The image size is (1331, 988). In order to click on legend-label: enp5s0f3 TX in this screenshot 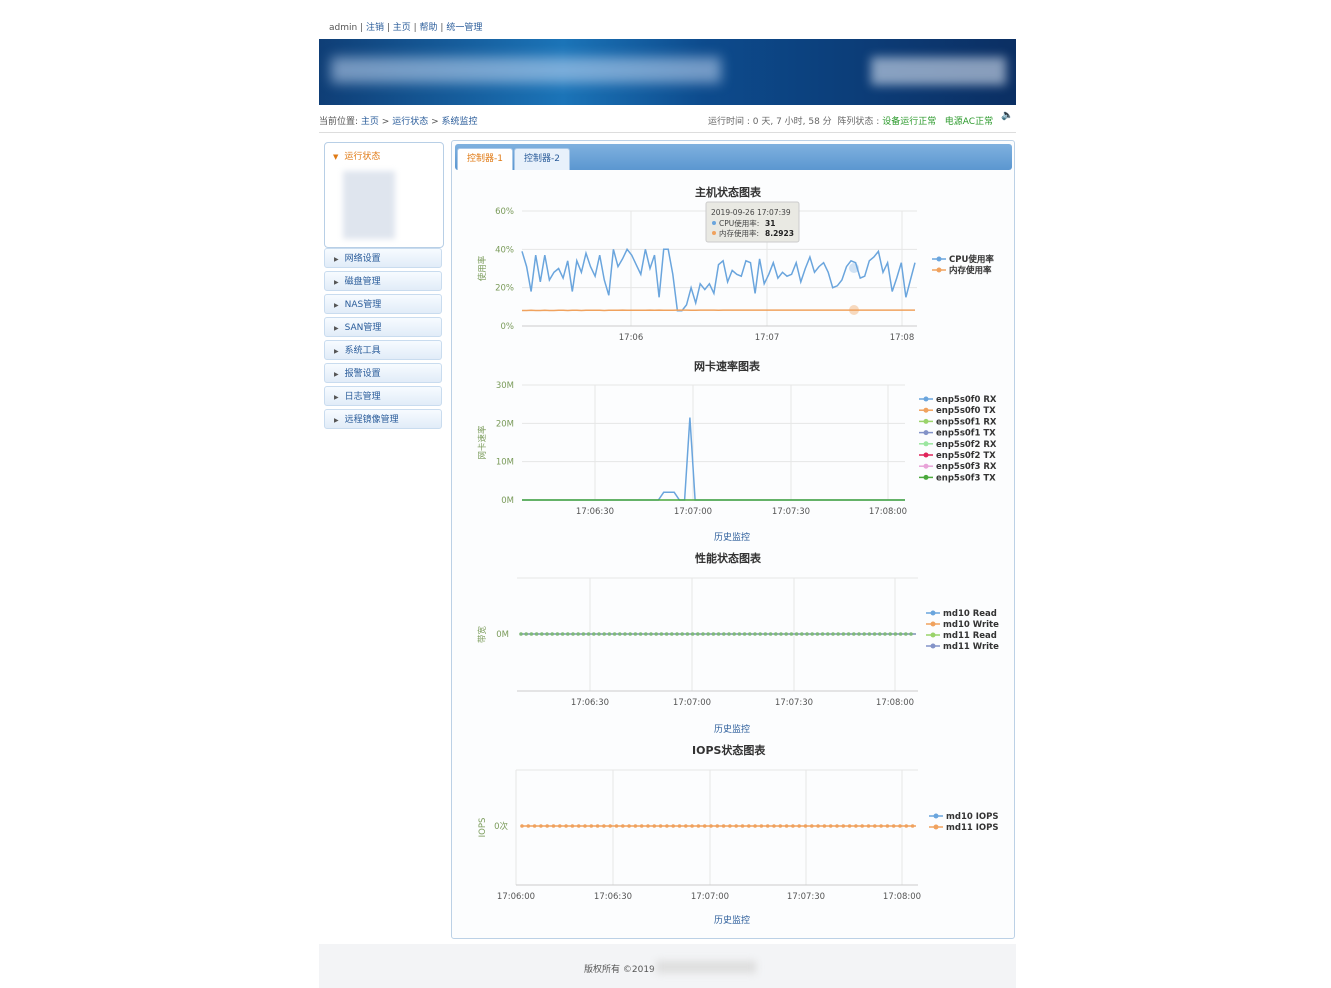, I will do `click(966, 478)`.